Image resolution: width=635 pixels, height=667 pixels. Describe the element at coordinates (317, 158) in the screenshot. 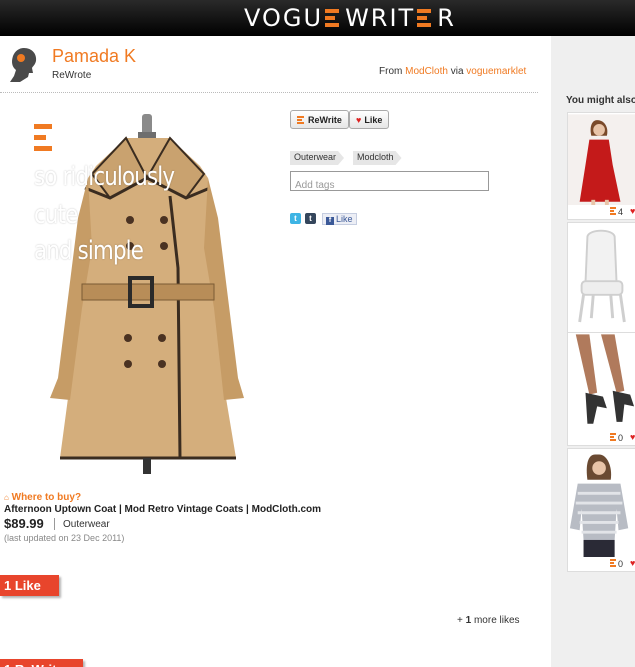

I see `tag-outerwear: Outerwear` at that location.